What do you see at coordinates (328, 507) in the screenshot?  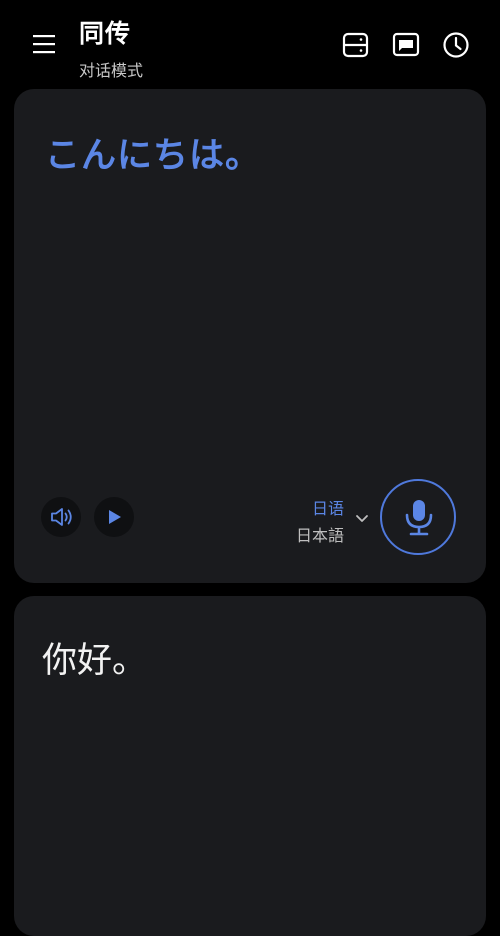 I see `language-label: 日语` at bounding box center [328, 507].